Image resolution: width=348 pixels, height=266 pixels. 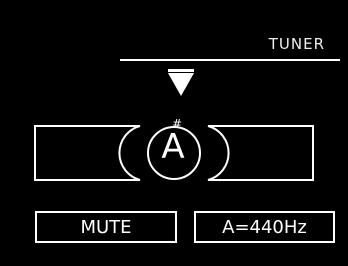 I want to click on screen-title: TUNER, so click(x=296, y=44).